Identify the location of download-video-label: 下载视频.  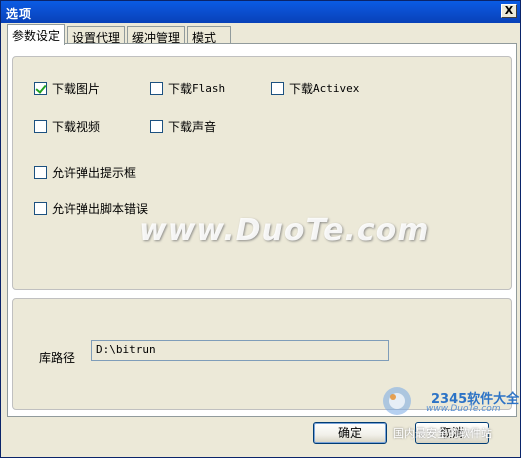
(76, 126).